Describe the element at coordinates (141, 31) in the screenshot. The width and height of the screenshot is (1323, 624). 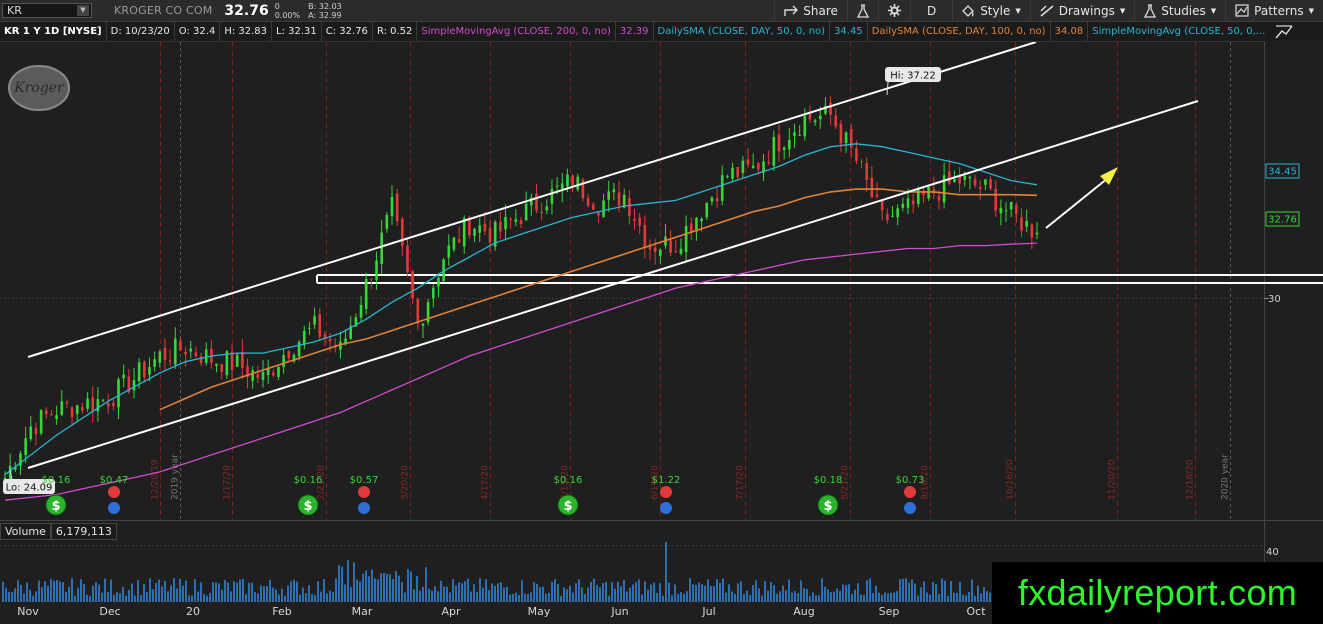
I see `ohlc-date: D: 10/23/20` at that location.